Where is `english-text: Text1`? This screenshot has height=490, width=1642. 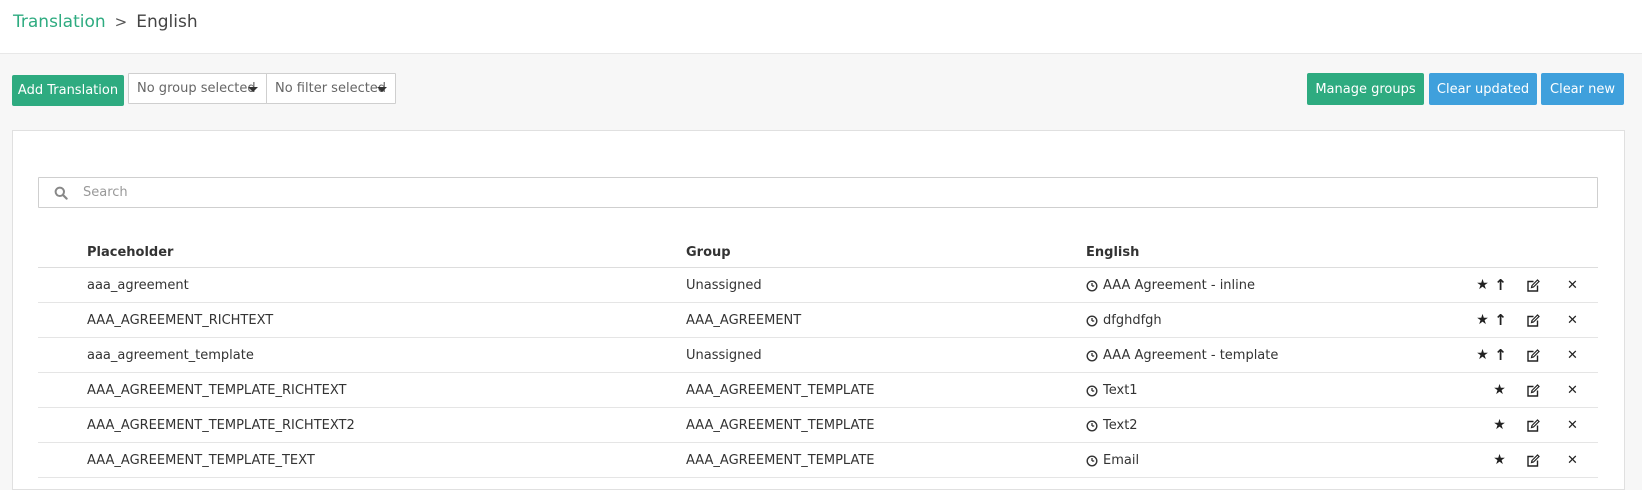
english-text: Text1 is located at coordinates (1120, 390).